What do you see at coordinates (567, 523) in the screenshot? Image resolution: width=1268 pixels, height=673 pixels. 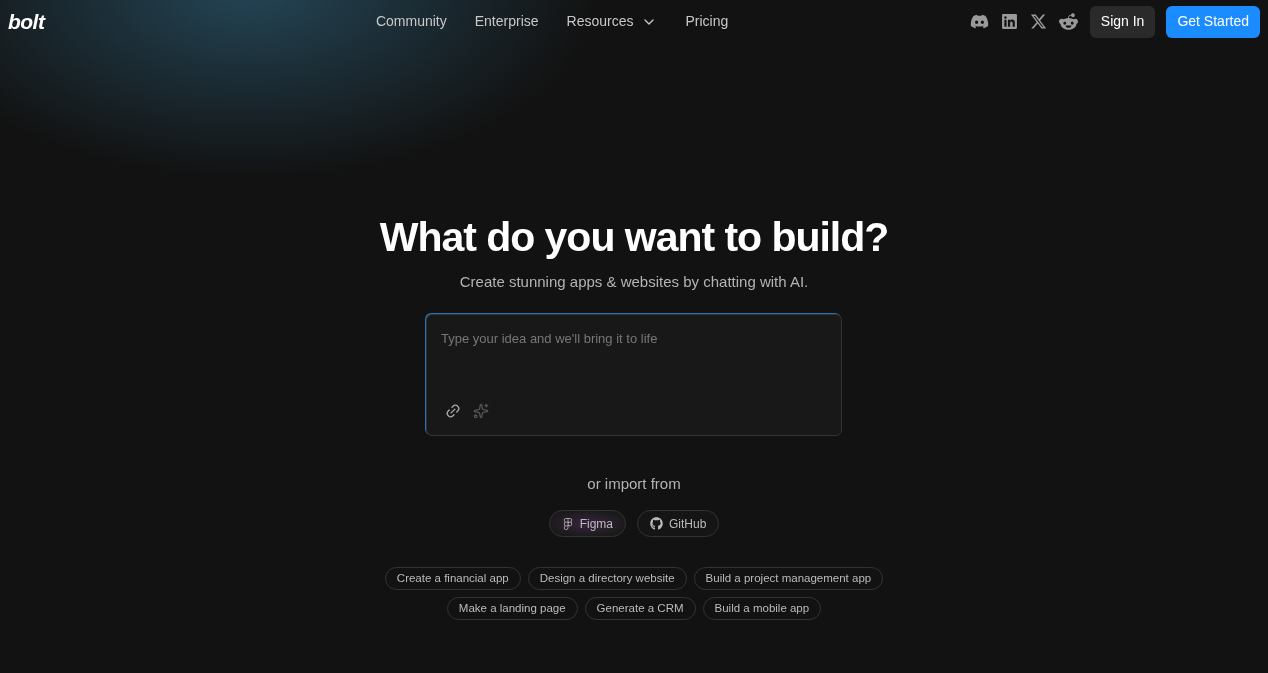 I see `figma-icon` at bounding box center [567, 523].